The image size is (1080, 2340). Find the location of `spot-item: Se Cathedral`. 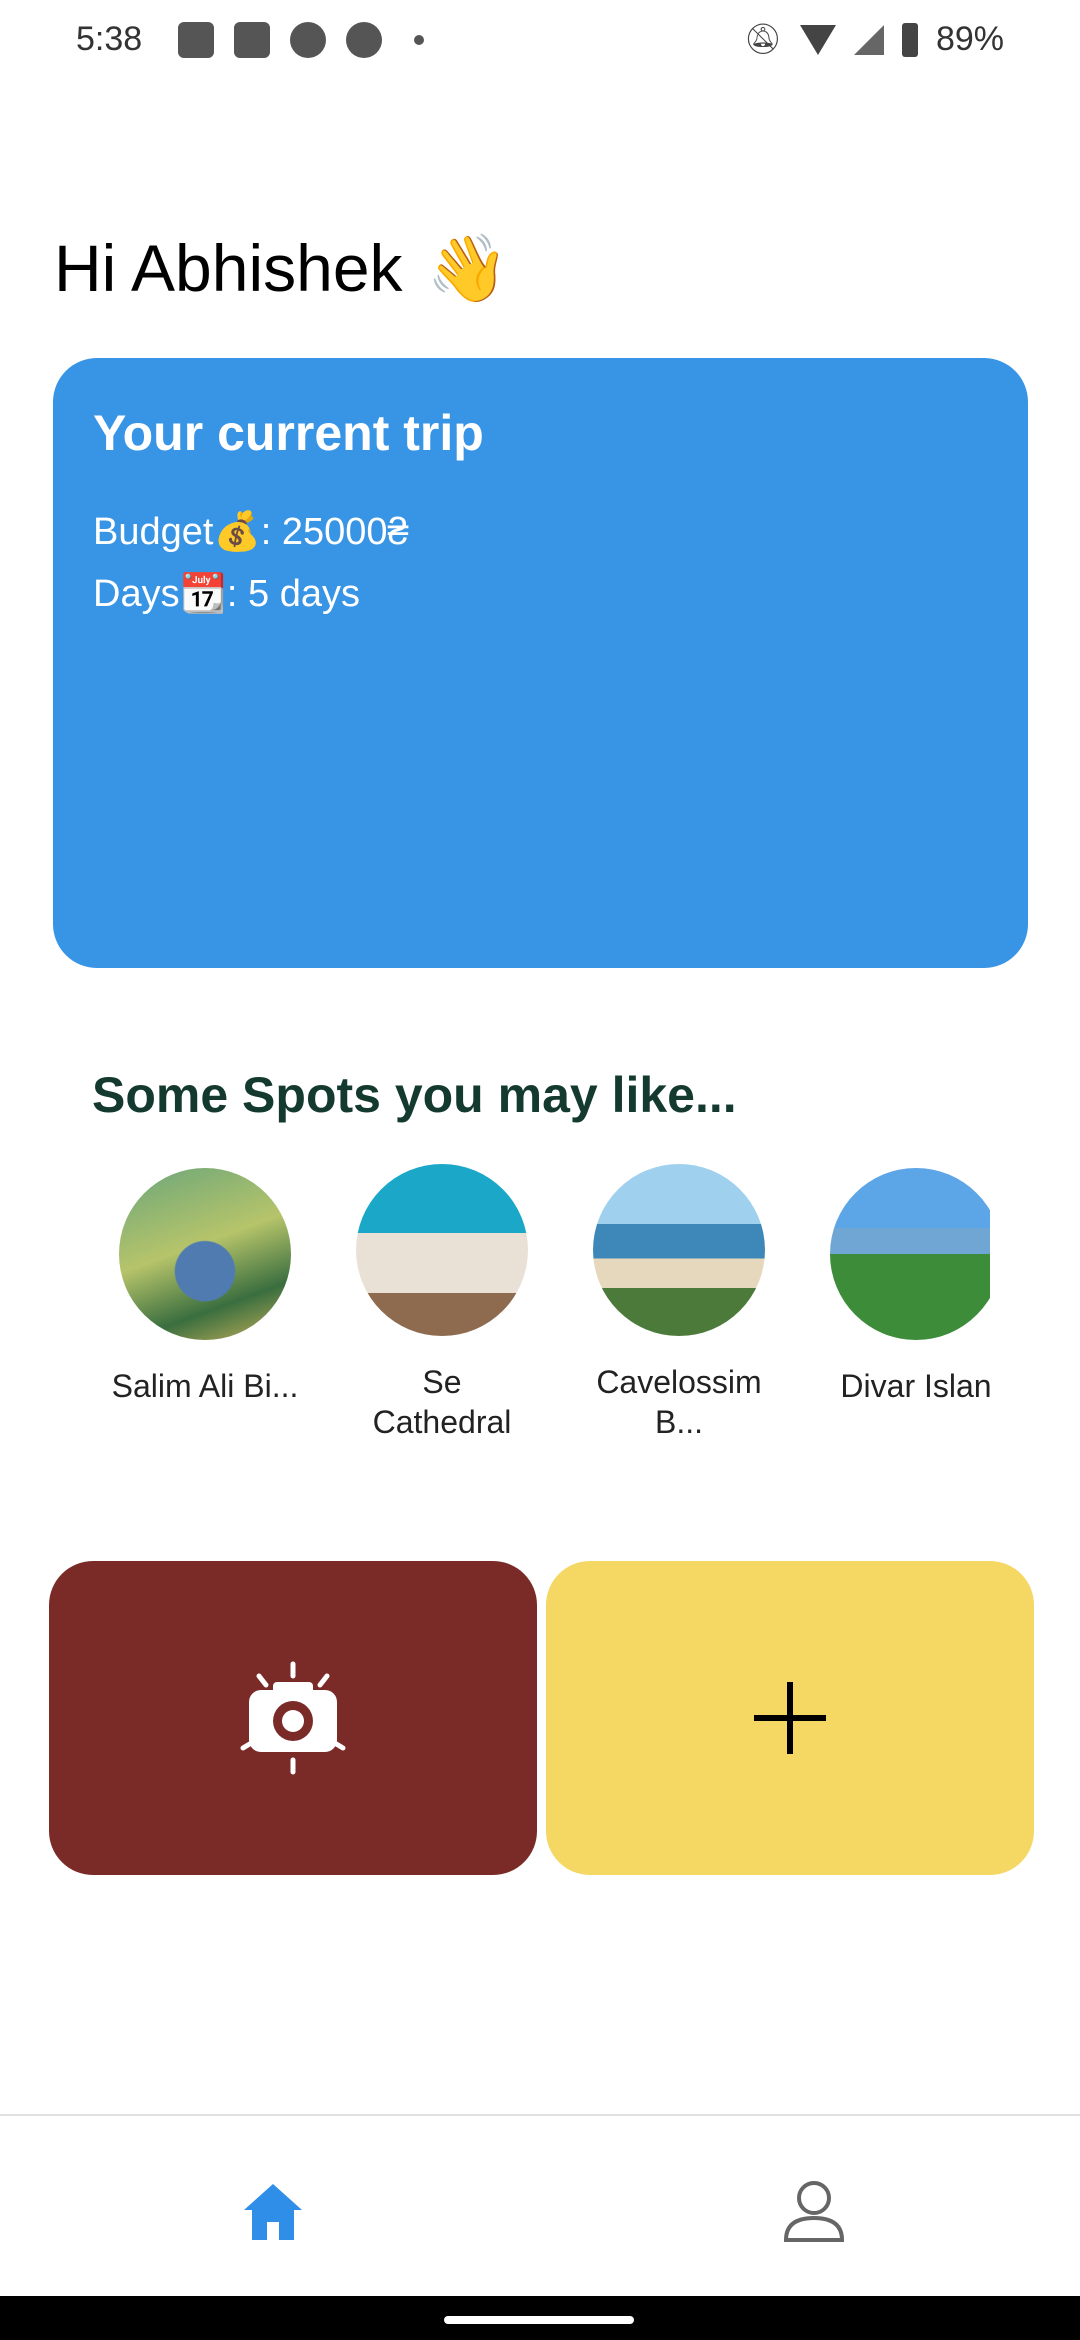

spot-item: Se Cathedral is located at coordinates (442, 1303).